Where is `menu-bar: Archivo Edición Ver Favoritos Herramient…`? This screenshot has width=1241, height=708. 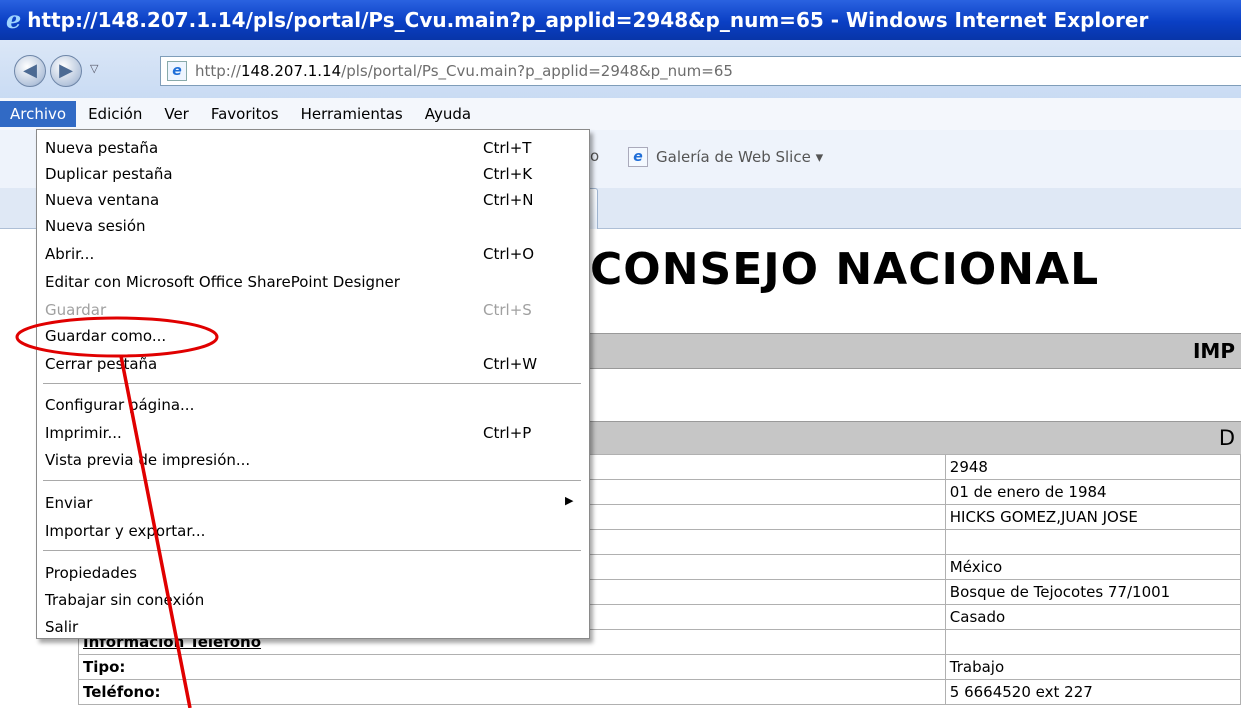 menu-bar: Archivo Edición Ver Favoritos Herramient… is located at coordinates (620, 114).